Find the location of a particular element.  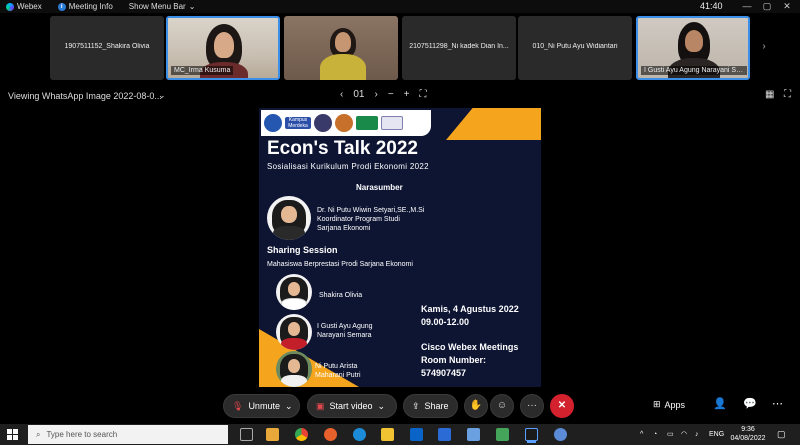

app-name: Webex is located at coordinates (29, 6).